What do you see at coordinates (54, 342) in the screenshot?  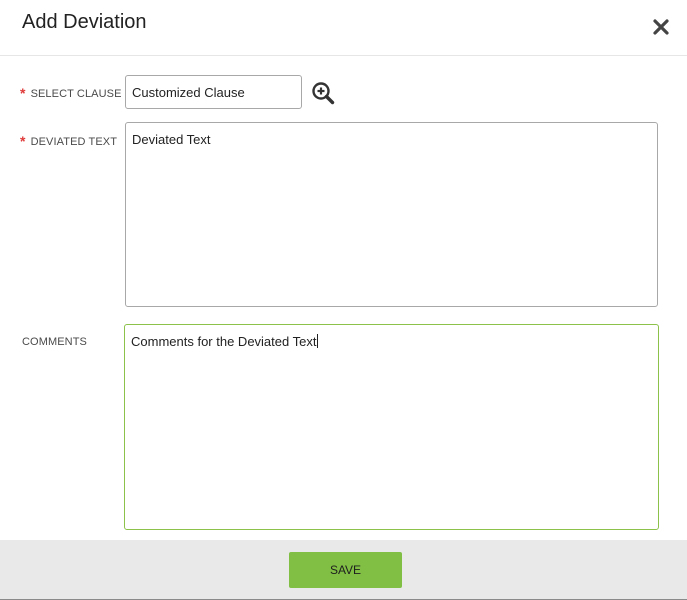 I see `comments-label: COMMENTS` at bounding box center [54, 342].